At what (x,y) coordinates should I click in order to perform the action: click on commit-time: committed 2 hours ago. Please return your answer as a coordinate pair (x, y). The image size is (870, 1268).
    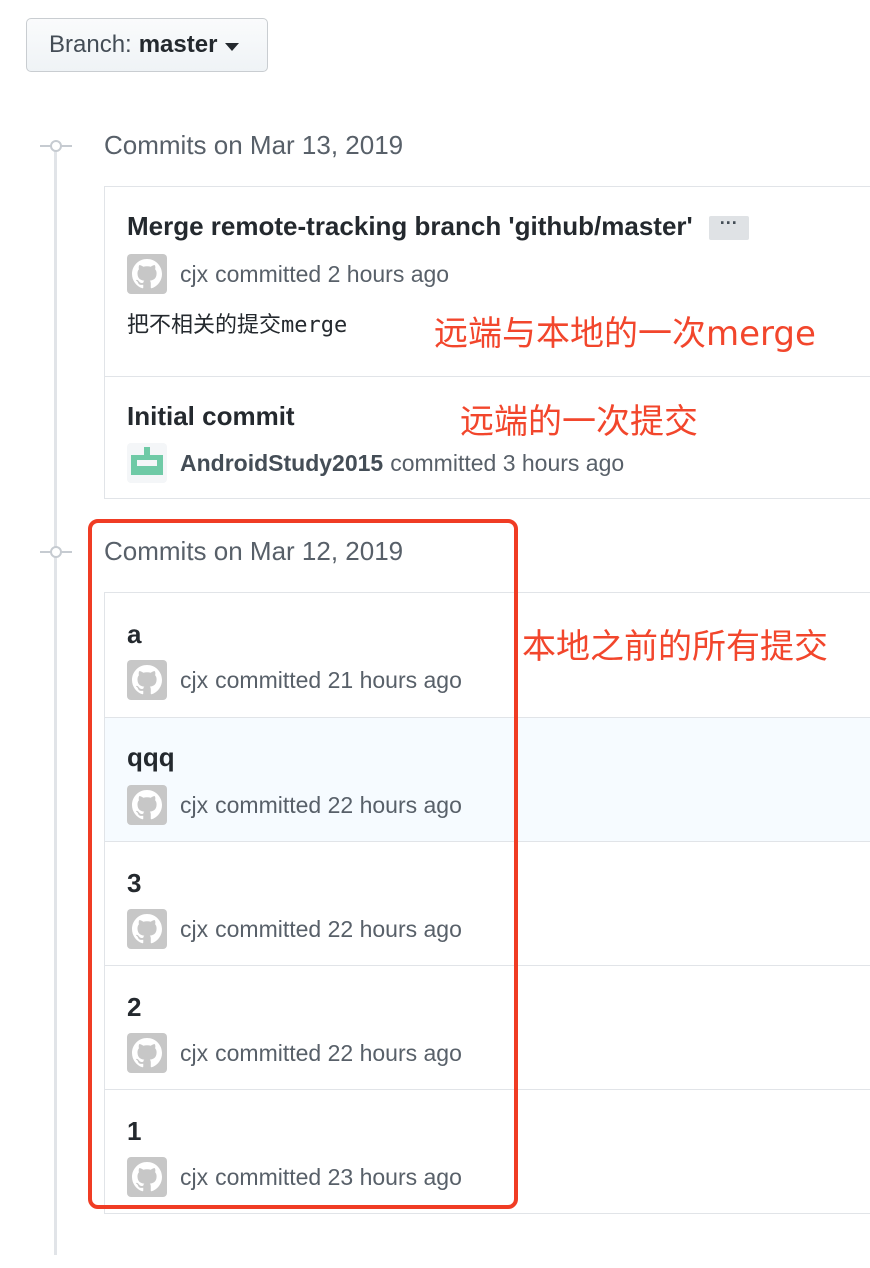
    Looking at the image, I should click on (332, 273).